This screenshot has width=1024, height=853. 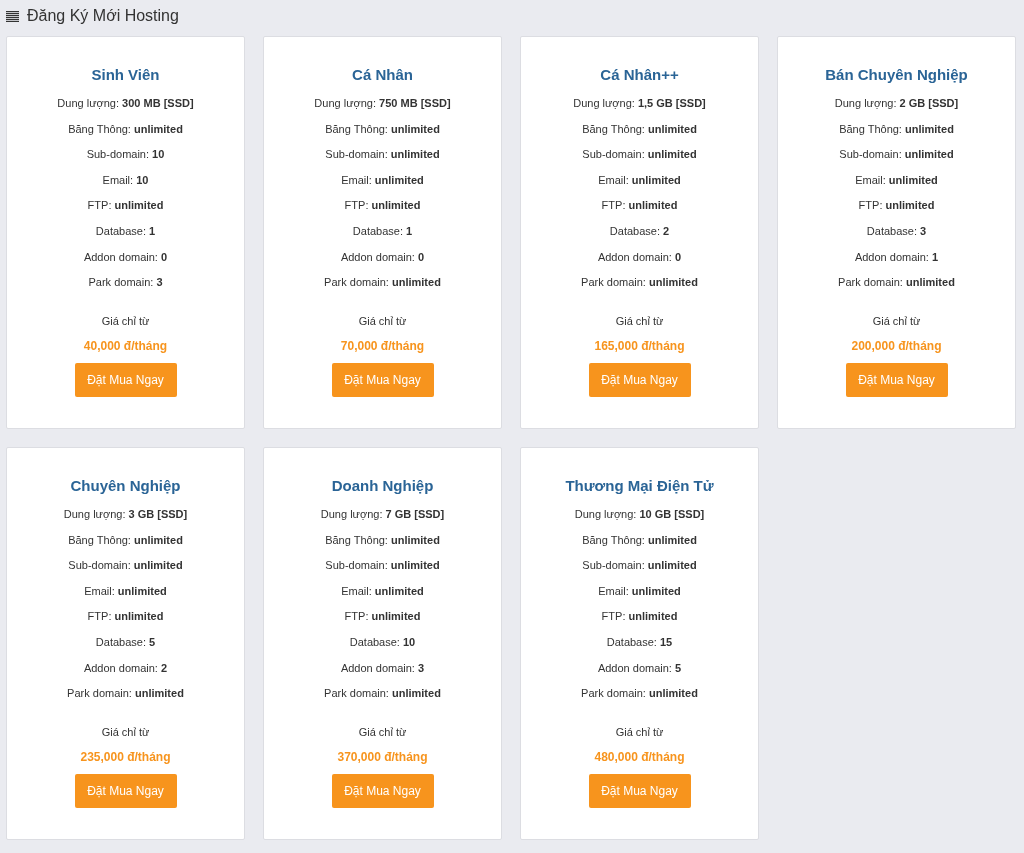 I want to click on plan-feature: Dung lượng: 750 MB [SSD], so click(x=382, y=103).